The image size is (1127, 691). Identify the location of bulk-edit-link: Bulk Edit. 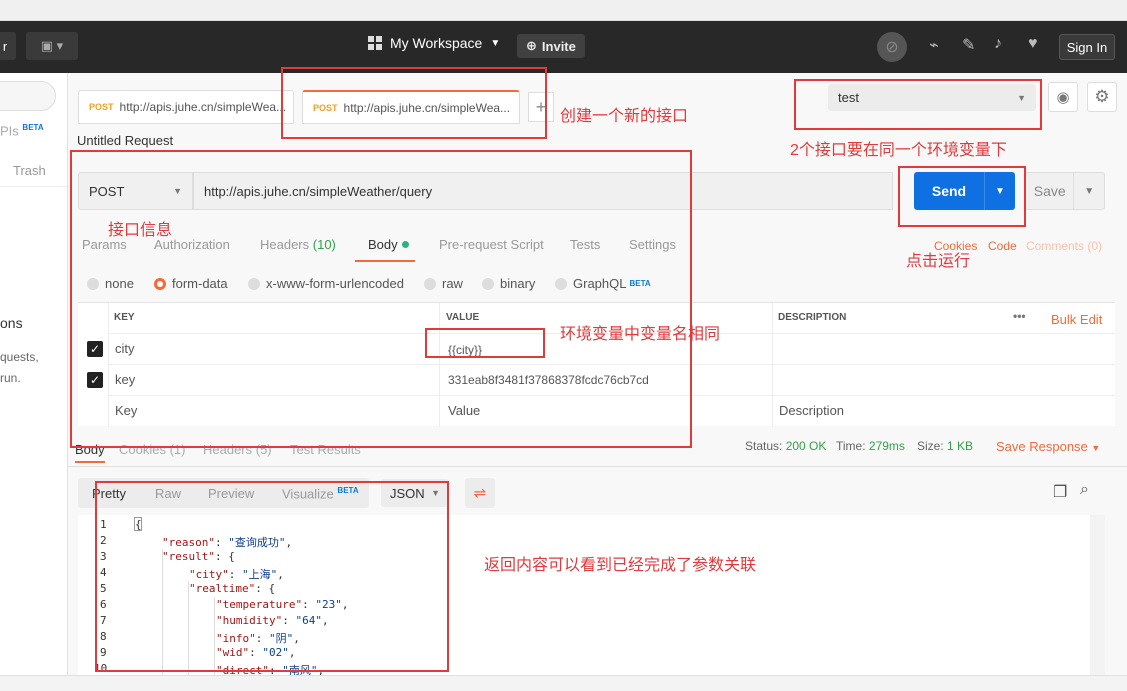
(1076, 319).